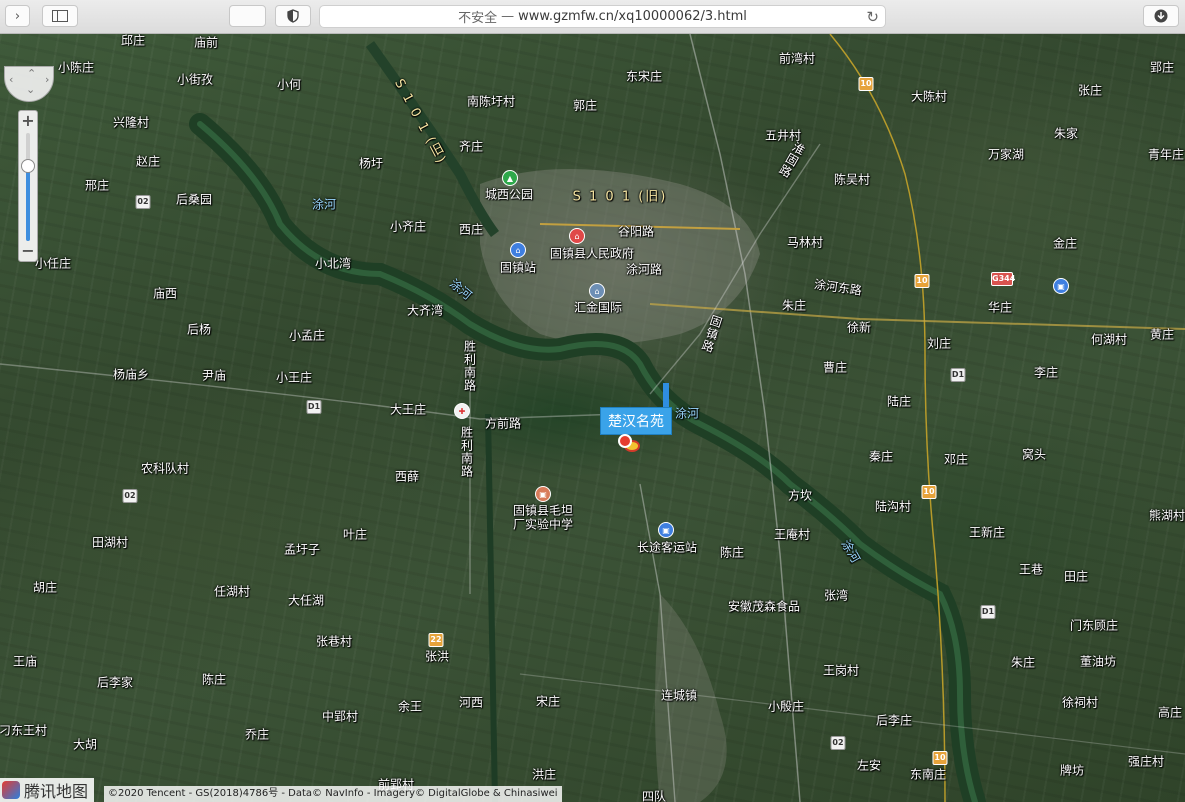 Image resolution: width=1185 pixels, height=802 pixels. What do you see at coordinates (257, 734) in the screenshot?
I see `place-label: 乔庄` at bounding box center [257, 734].